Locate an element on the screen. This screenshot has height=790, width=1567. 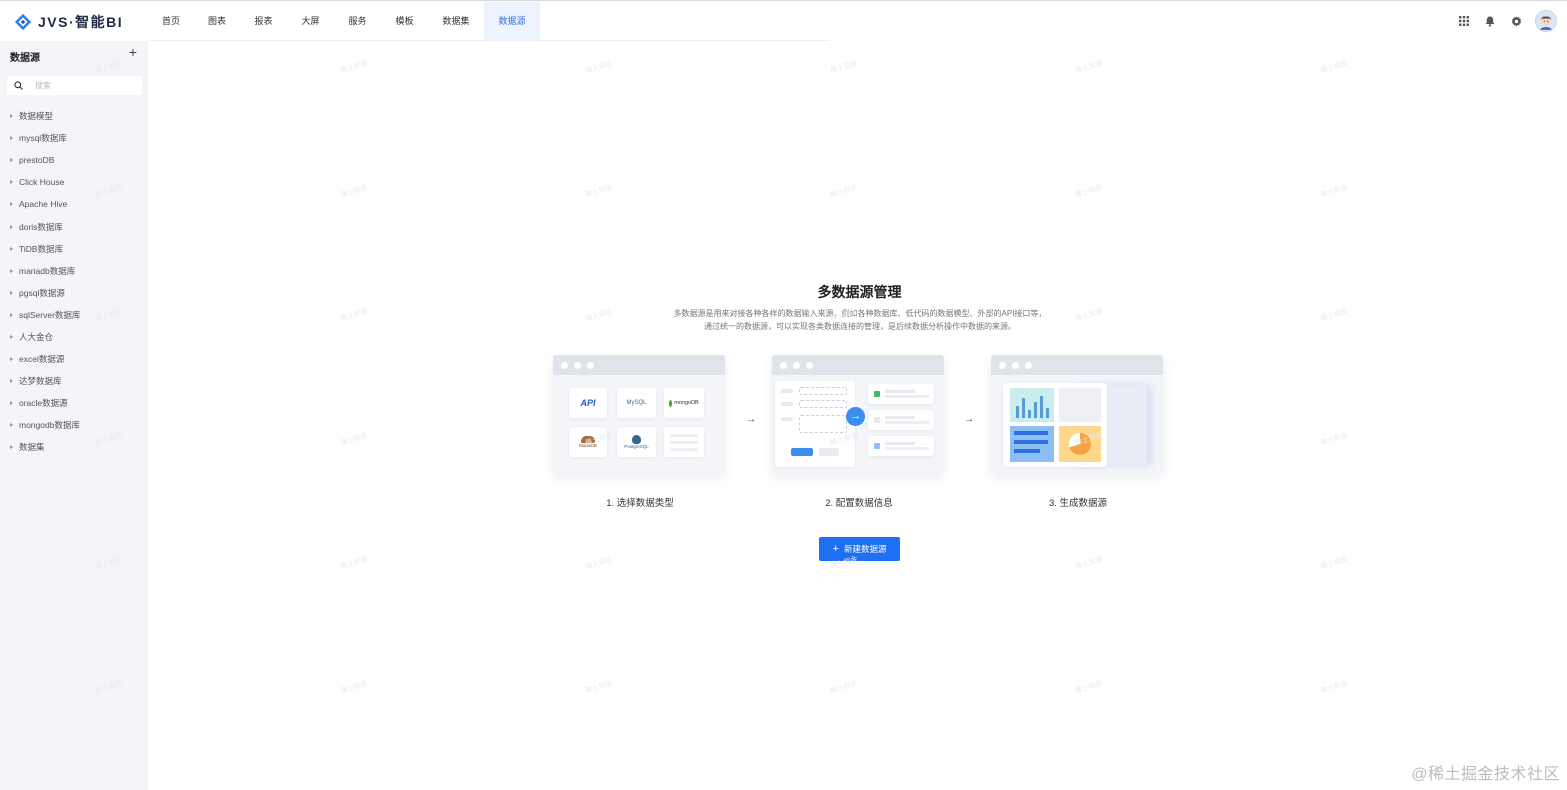
tree-item-label: mongodb数据库 is located at coordinates (49, 425).